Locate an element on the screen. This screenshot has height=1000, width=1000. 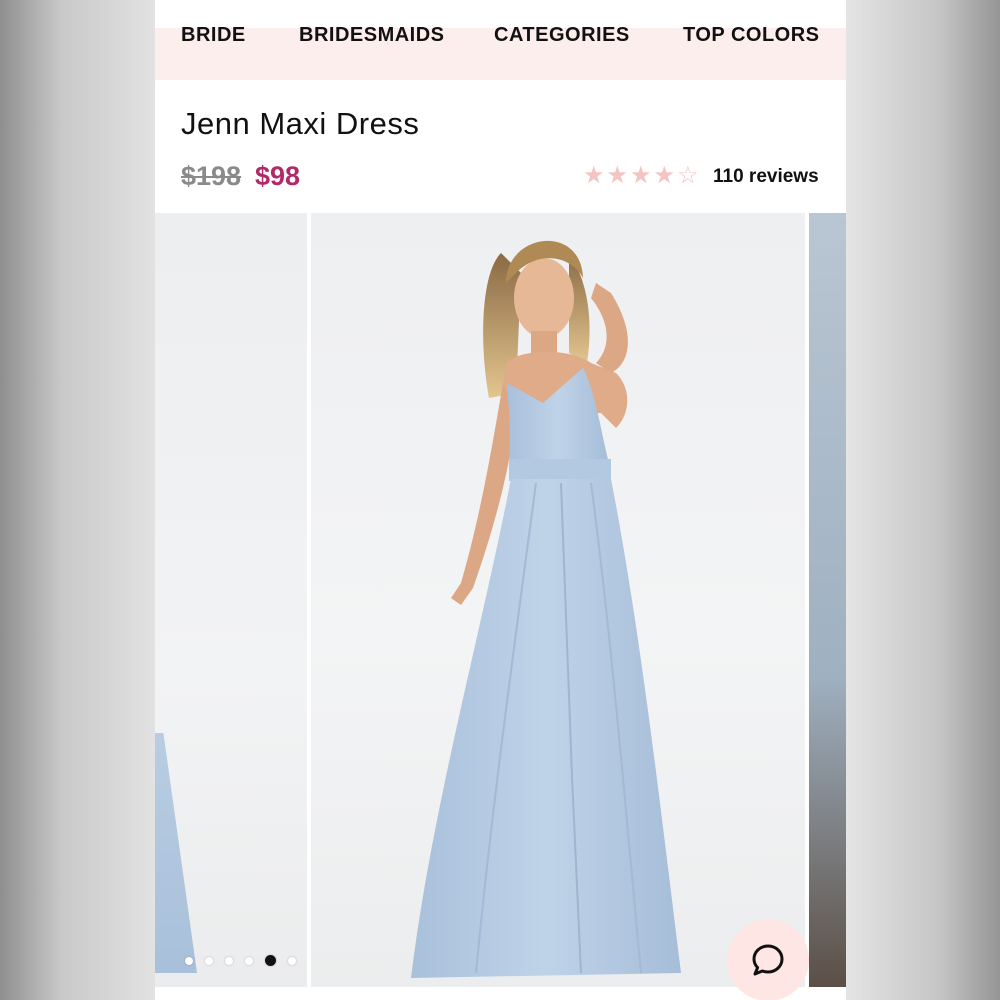
previous-product-image is located at coordinates (231, 600).